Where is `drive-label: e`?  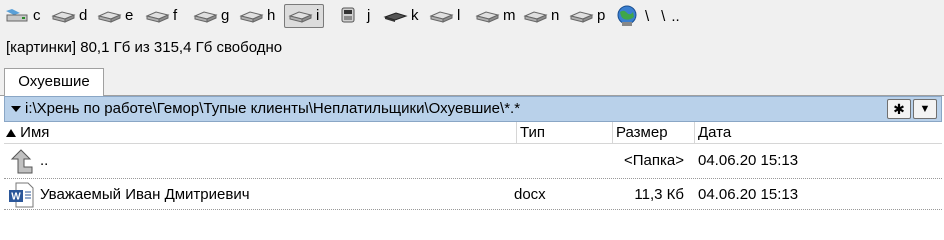
drive-label: e is located at coordinates (129, 15).